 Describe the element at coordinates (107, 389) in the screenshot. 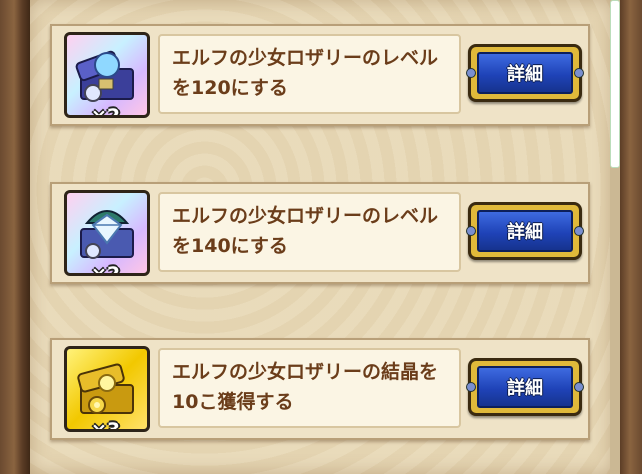

I see `gold-treasure-chest-icon: ×3` at that location.